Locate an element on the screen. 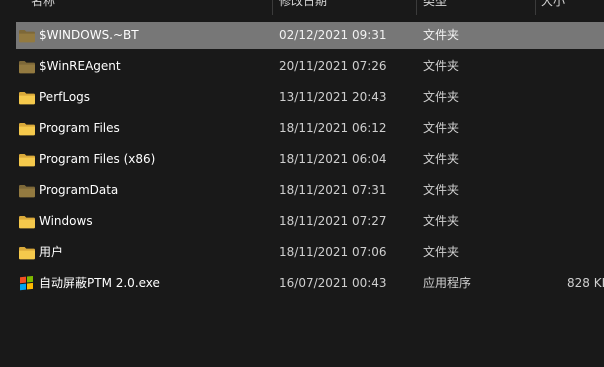 Image resolution: width=604 pixels, height=367 pixels. file-date-modified: 02/12/2021 09:31 is located at coordinates (333, 35).